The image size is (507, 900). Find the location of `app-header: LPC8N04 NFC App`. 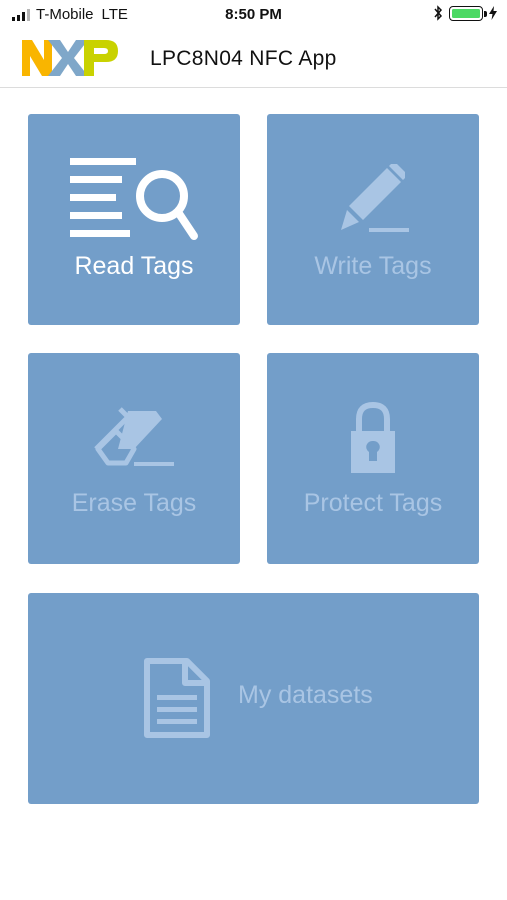

app-header: LPC8N04 NFC App is located at coordinates (253, 59).